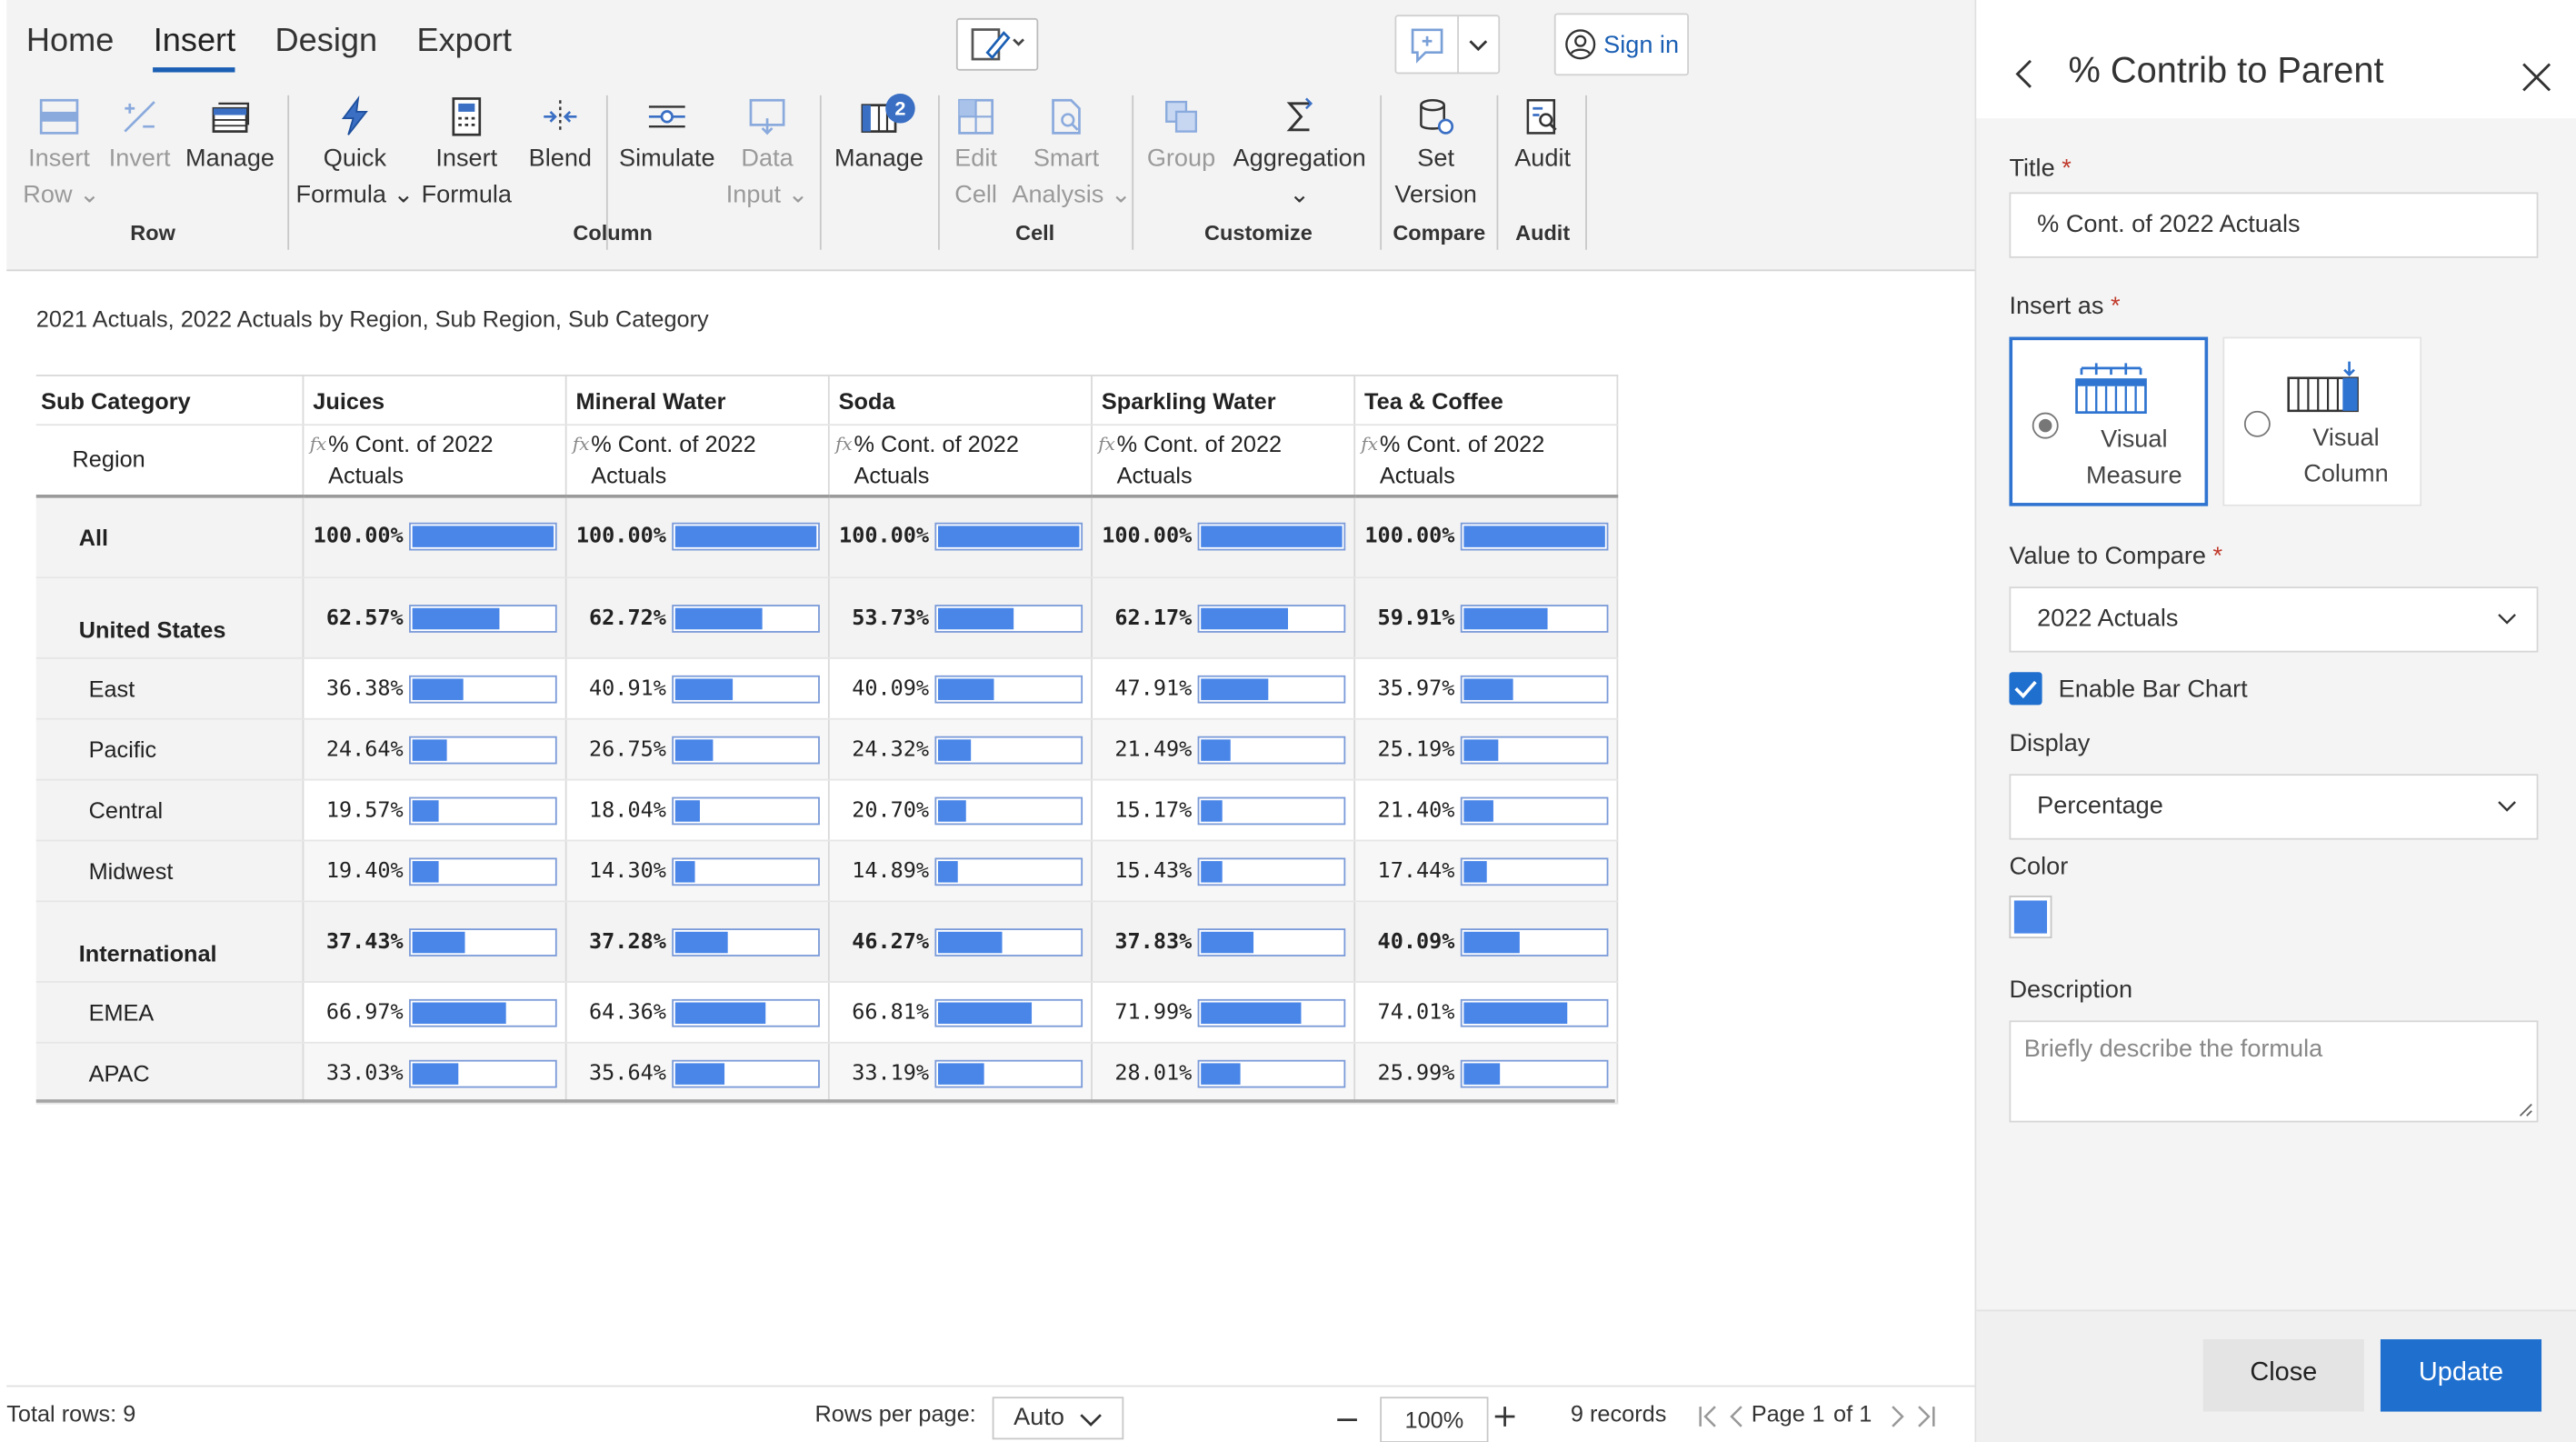  Describe the element at coordinates (1485, 1012) in the screenshot. I see `data-cell: 74.01%` at that location.